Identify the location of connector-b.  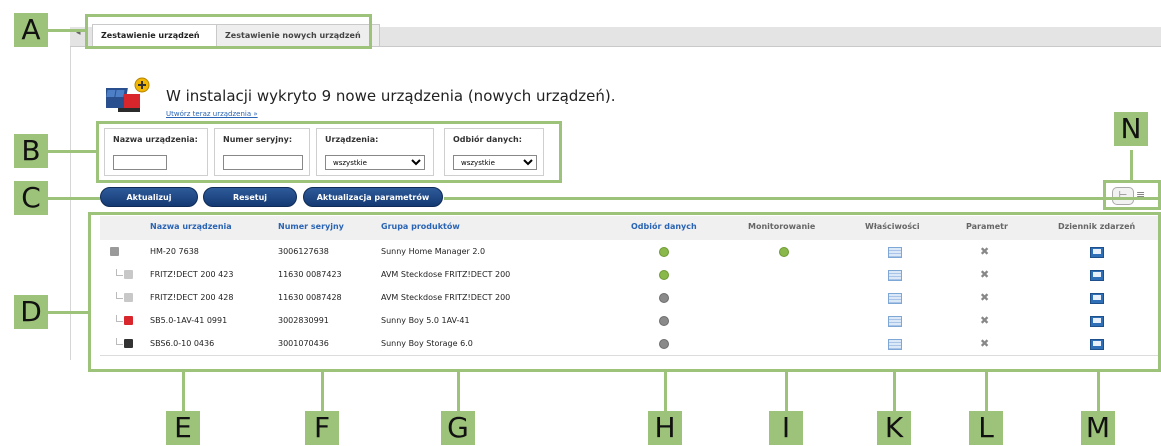
(73, 151).